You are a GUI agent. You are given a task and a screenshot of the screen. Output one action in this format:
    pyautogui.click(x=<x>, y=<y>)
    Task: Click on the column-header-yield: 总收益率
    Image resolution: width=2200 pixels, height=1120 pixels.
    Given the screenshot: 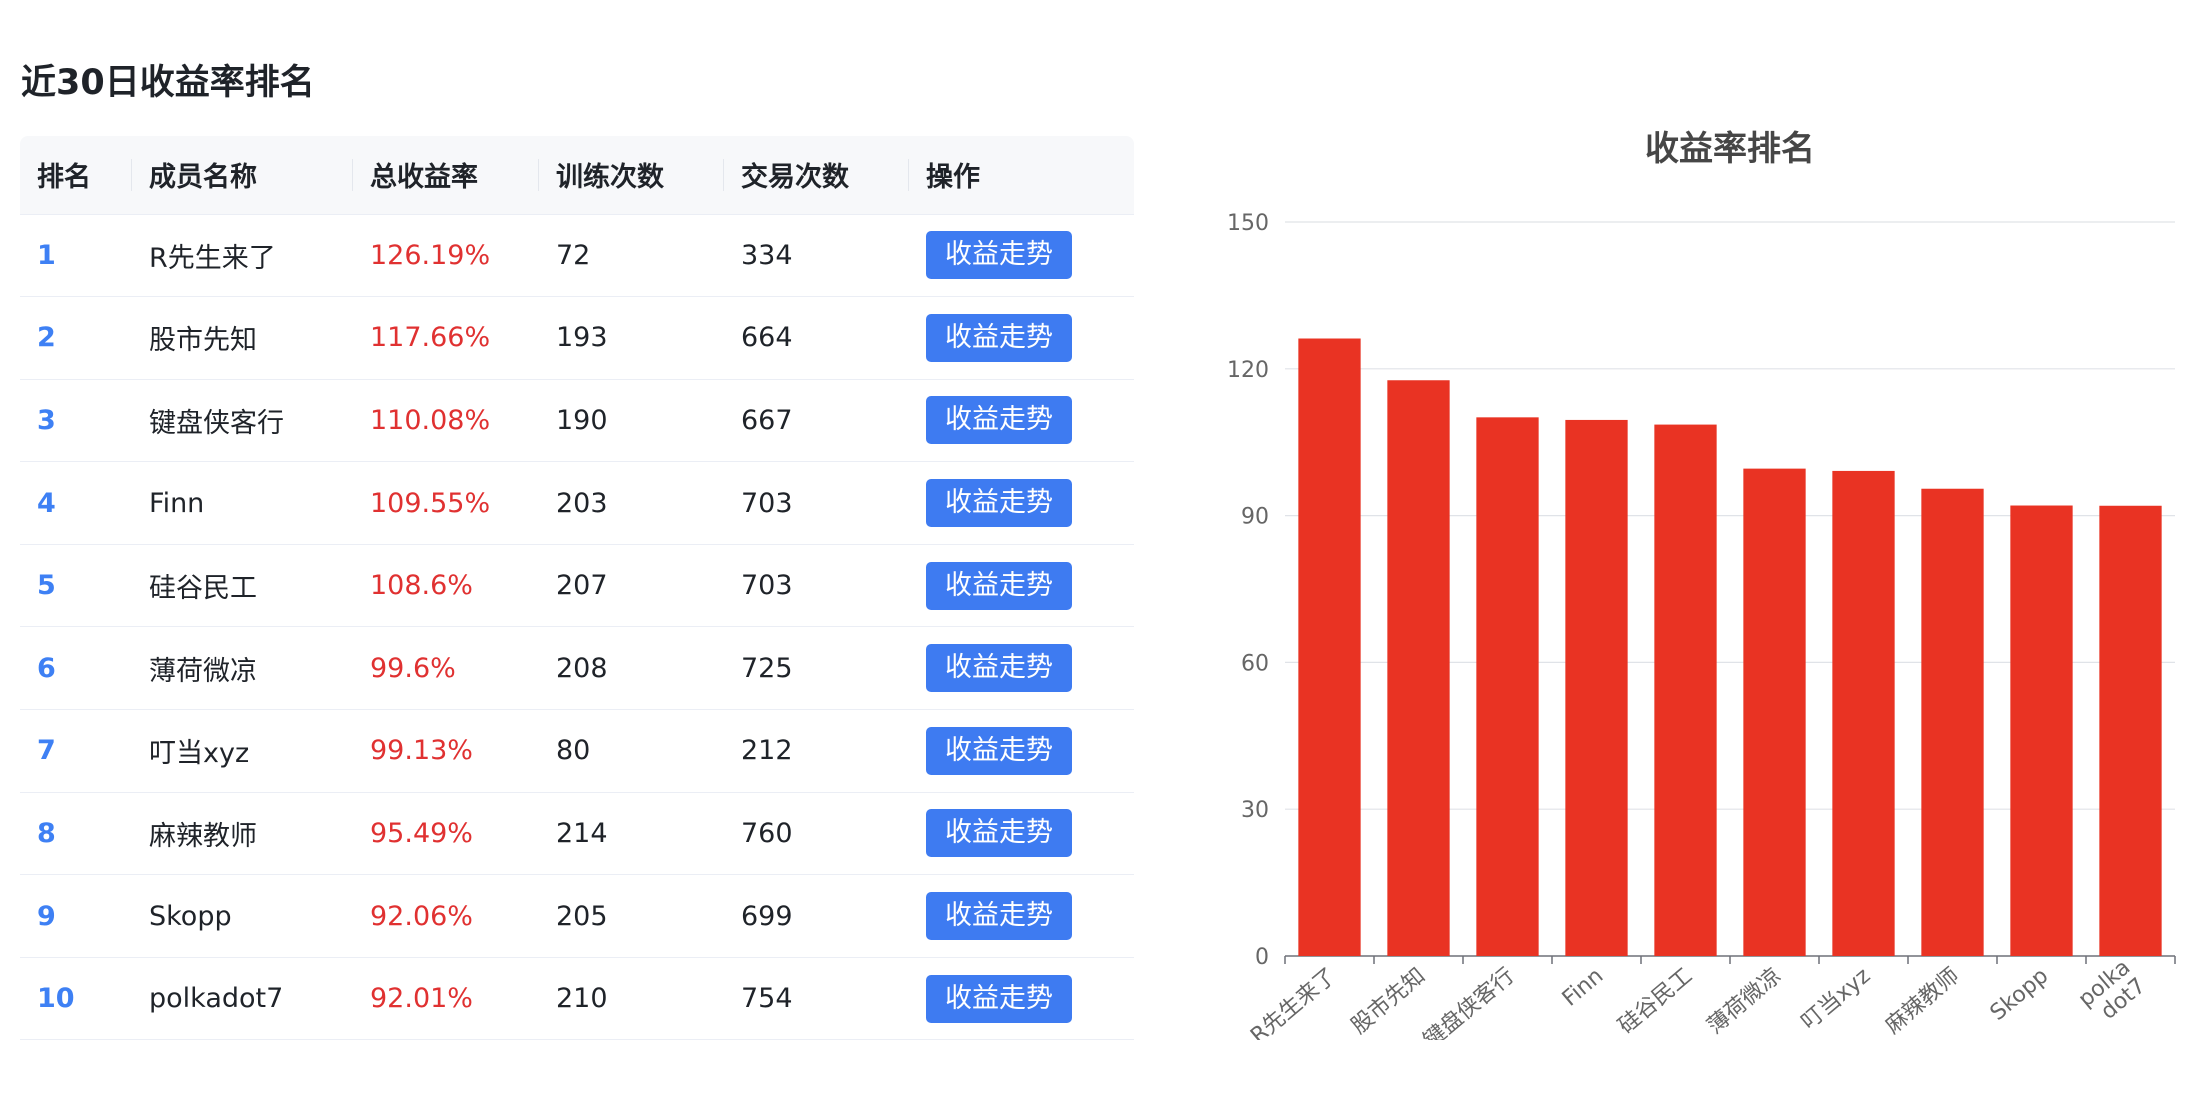 What is the action you would take?
    pyautogui.click(x=446, y=175)
    